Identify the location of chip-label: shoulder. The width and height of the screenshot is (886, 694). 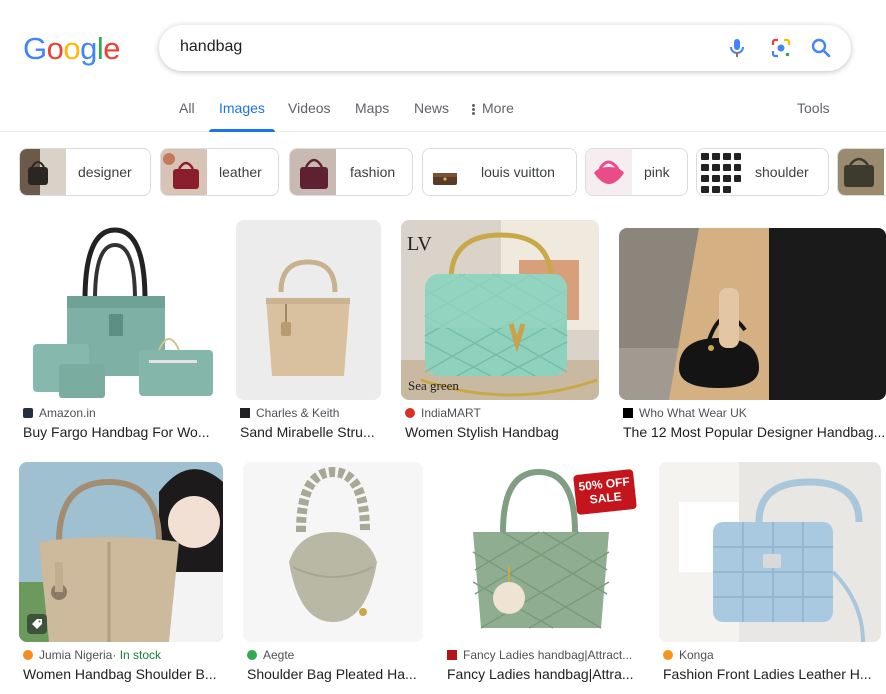
(782, 172).